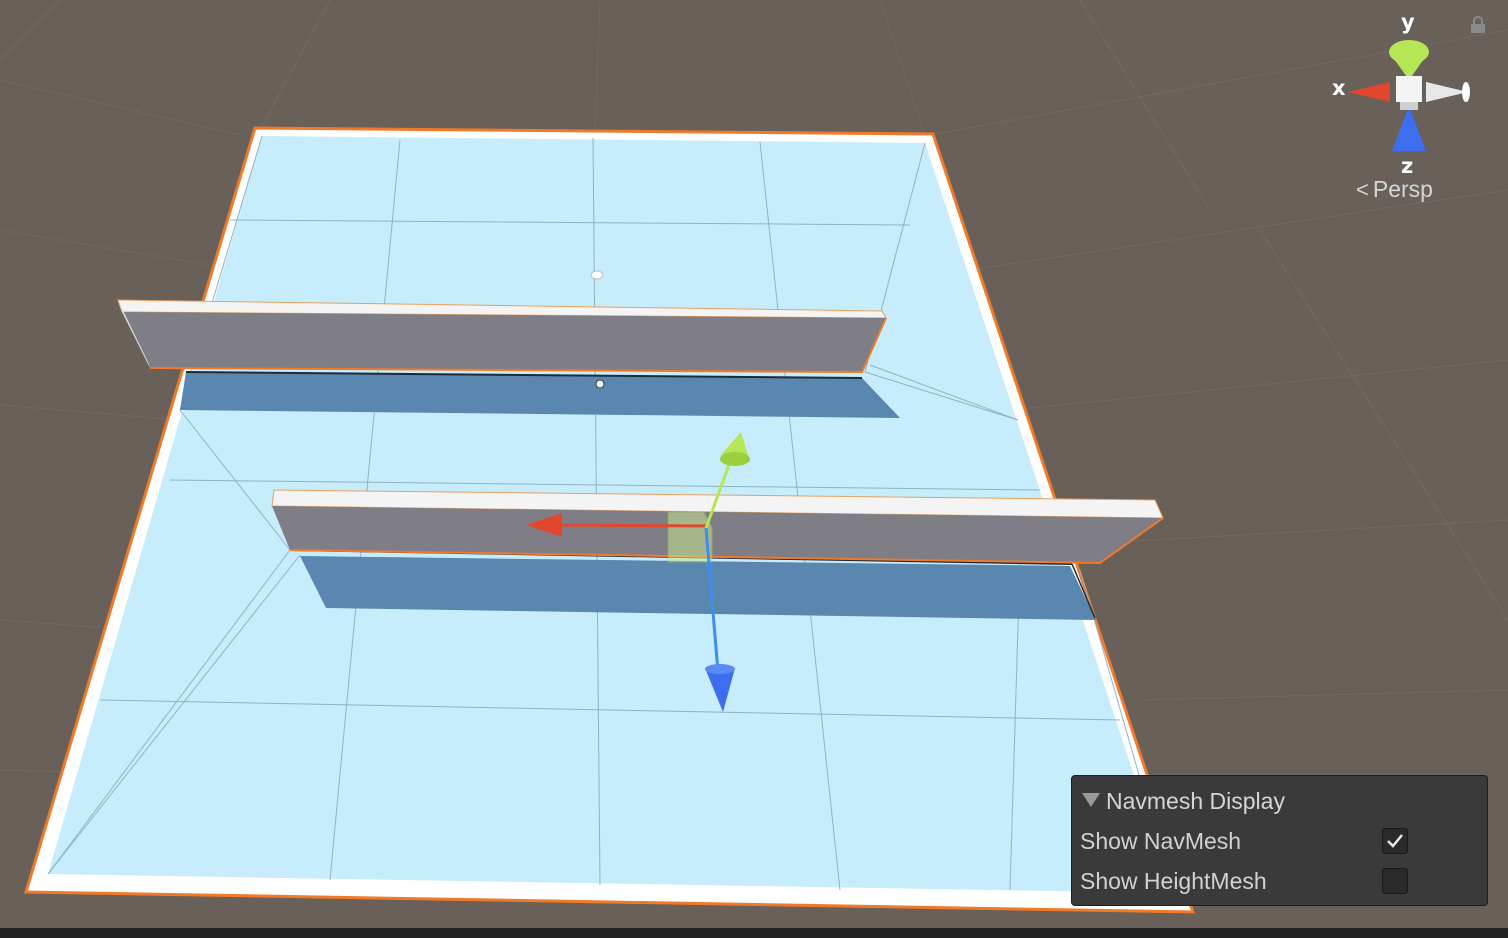 This screenshot has width=1508, height=938. I want to click on pivot-marker, so click(600, 384).